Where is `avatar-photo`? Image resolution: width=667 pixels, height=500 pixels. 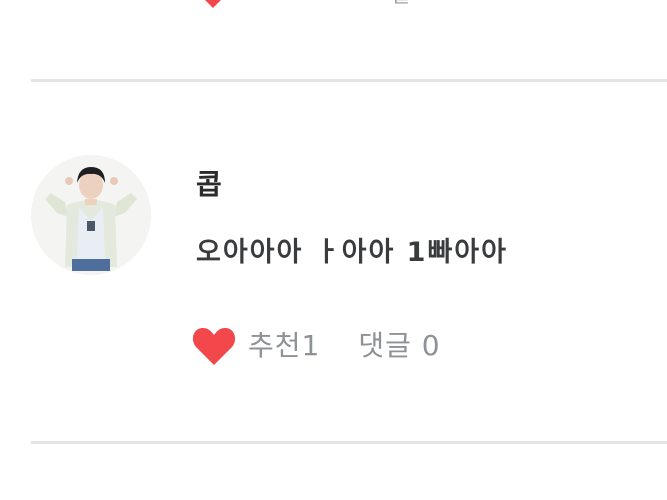 avatar-photo is located at coordinates (91, 215).